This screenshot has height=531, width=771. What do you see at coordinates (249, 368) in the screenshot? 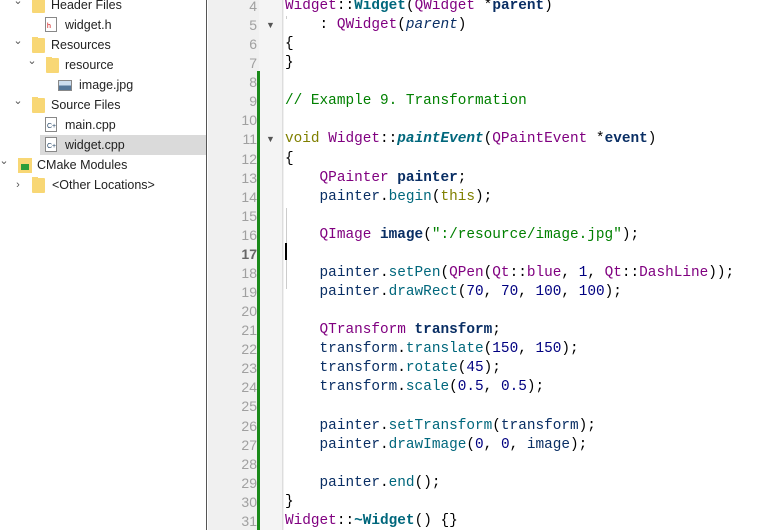
I see `line-number: 23` at bounding box center [249, 368].